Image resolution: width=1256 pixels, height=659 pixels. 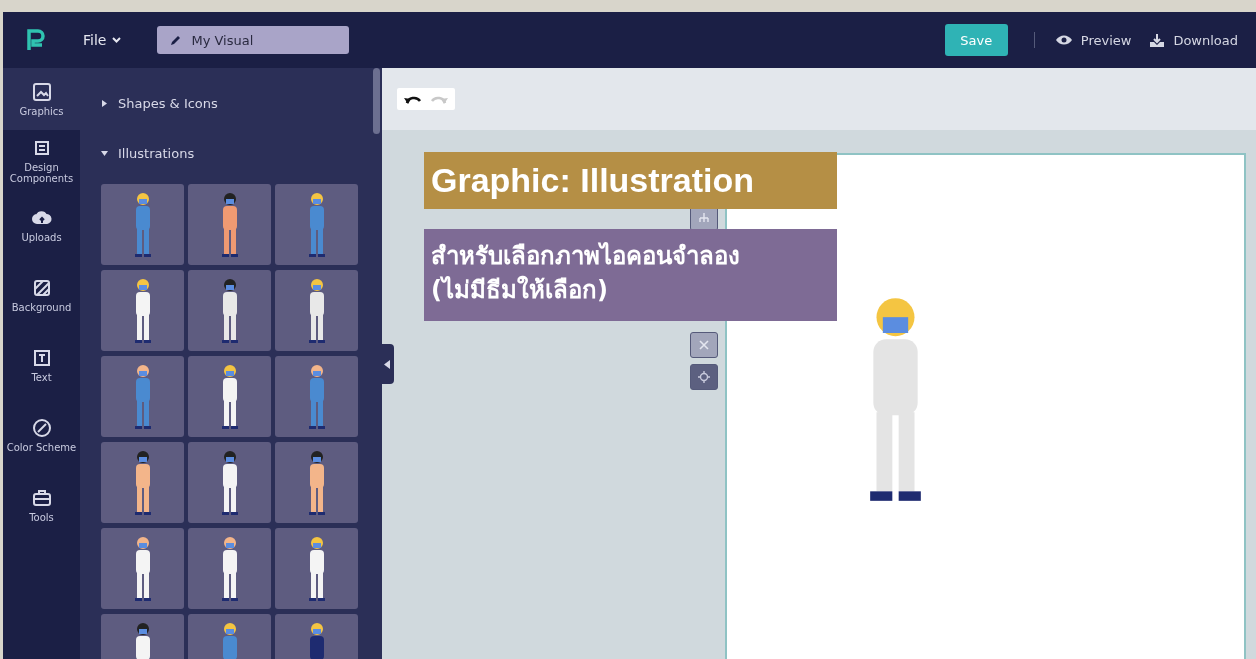 What do you see at coordinates (41, 515) in the screenshot?
I see `nav-item: Tools` at bounding box center [41, 515].